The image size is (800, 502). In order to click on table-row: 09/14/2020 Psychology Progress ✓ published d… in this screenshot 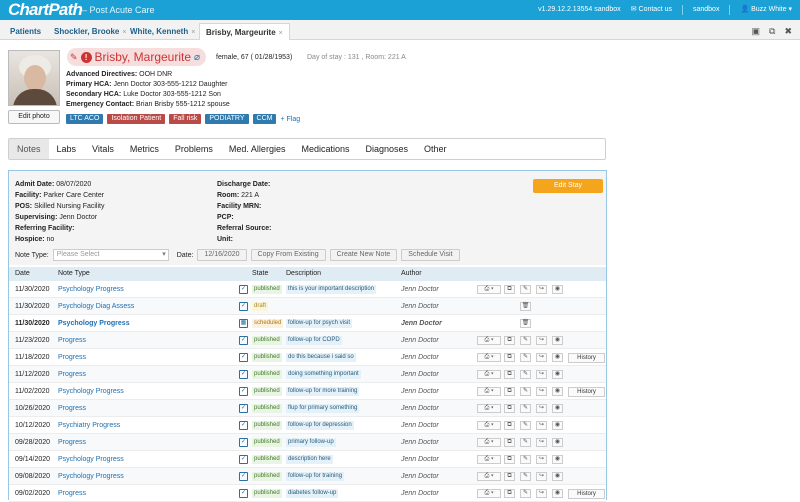, I will do `click(307, 459)`.